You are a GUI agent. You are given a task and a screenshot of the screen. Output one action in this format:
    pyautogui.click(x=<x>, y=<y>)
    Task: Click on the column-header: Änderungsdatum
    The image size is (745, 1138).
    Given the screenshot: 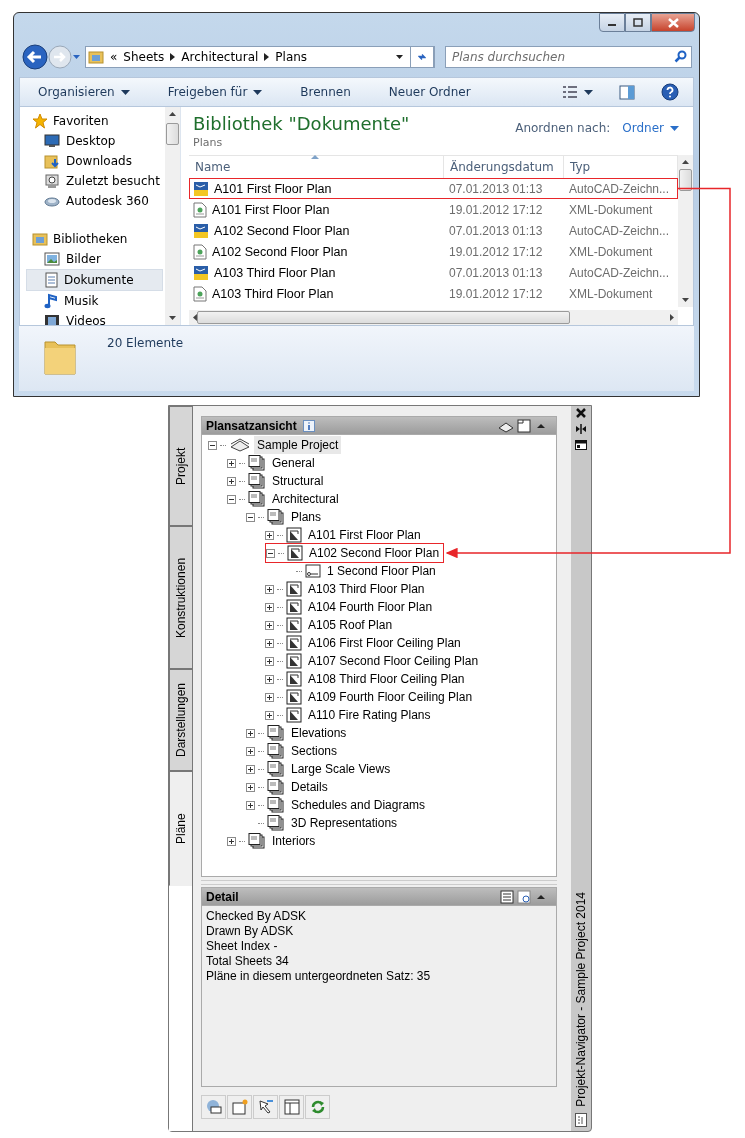 What is the action you would take?
    pyautogui.click(x=504, y=167)
    